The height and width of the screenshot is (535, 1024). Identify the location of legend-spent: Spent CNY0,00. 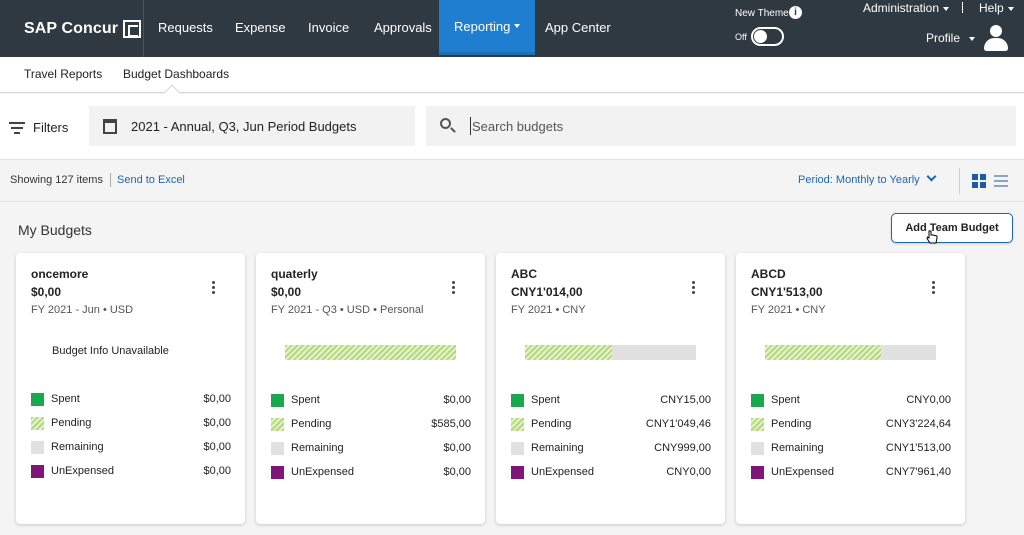
(851, 401).